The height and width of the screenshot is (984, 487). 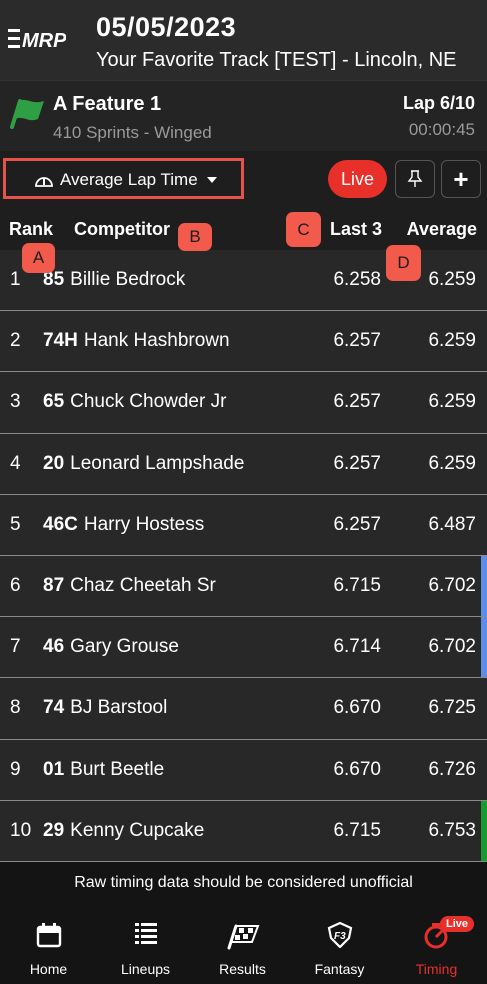 What do you see at coordinates (44, 182) in the screenshot?
I see `gauge-icon` at bounding box center [44, 182].